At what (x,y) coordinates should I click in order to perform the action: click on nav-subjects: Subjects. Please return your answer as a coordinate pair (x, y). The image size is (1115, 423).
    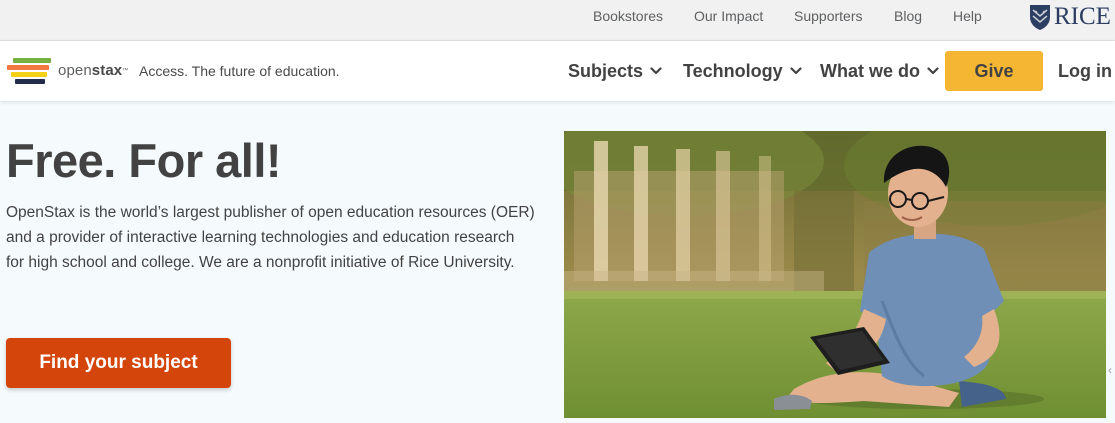
    Looking at the image, I should click on (615, 71).